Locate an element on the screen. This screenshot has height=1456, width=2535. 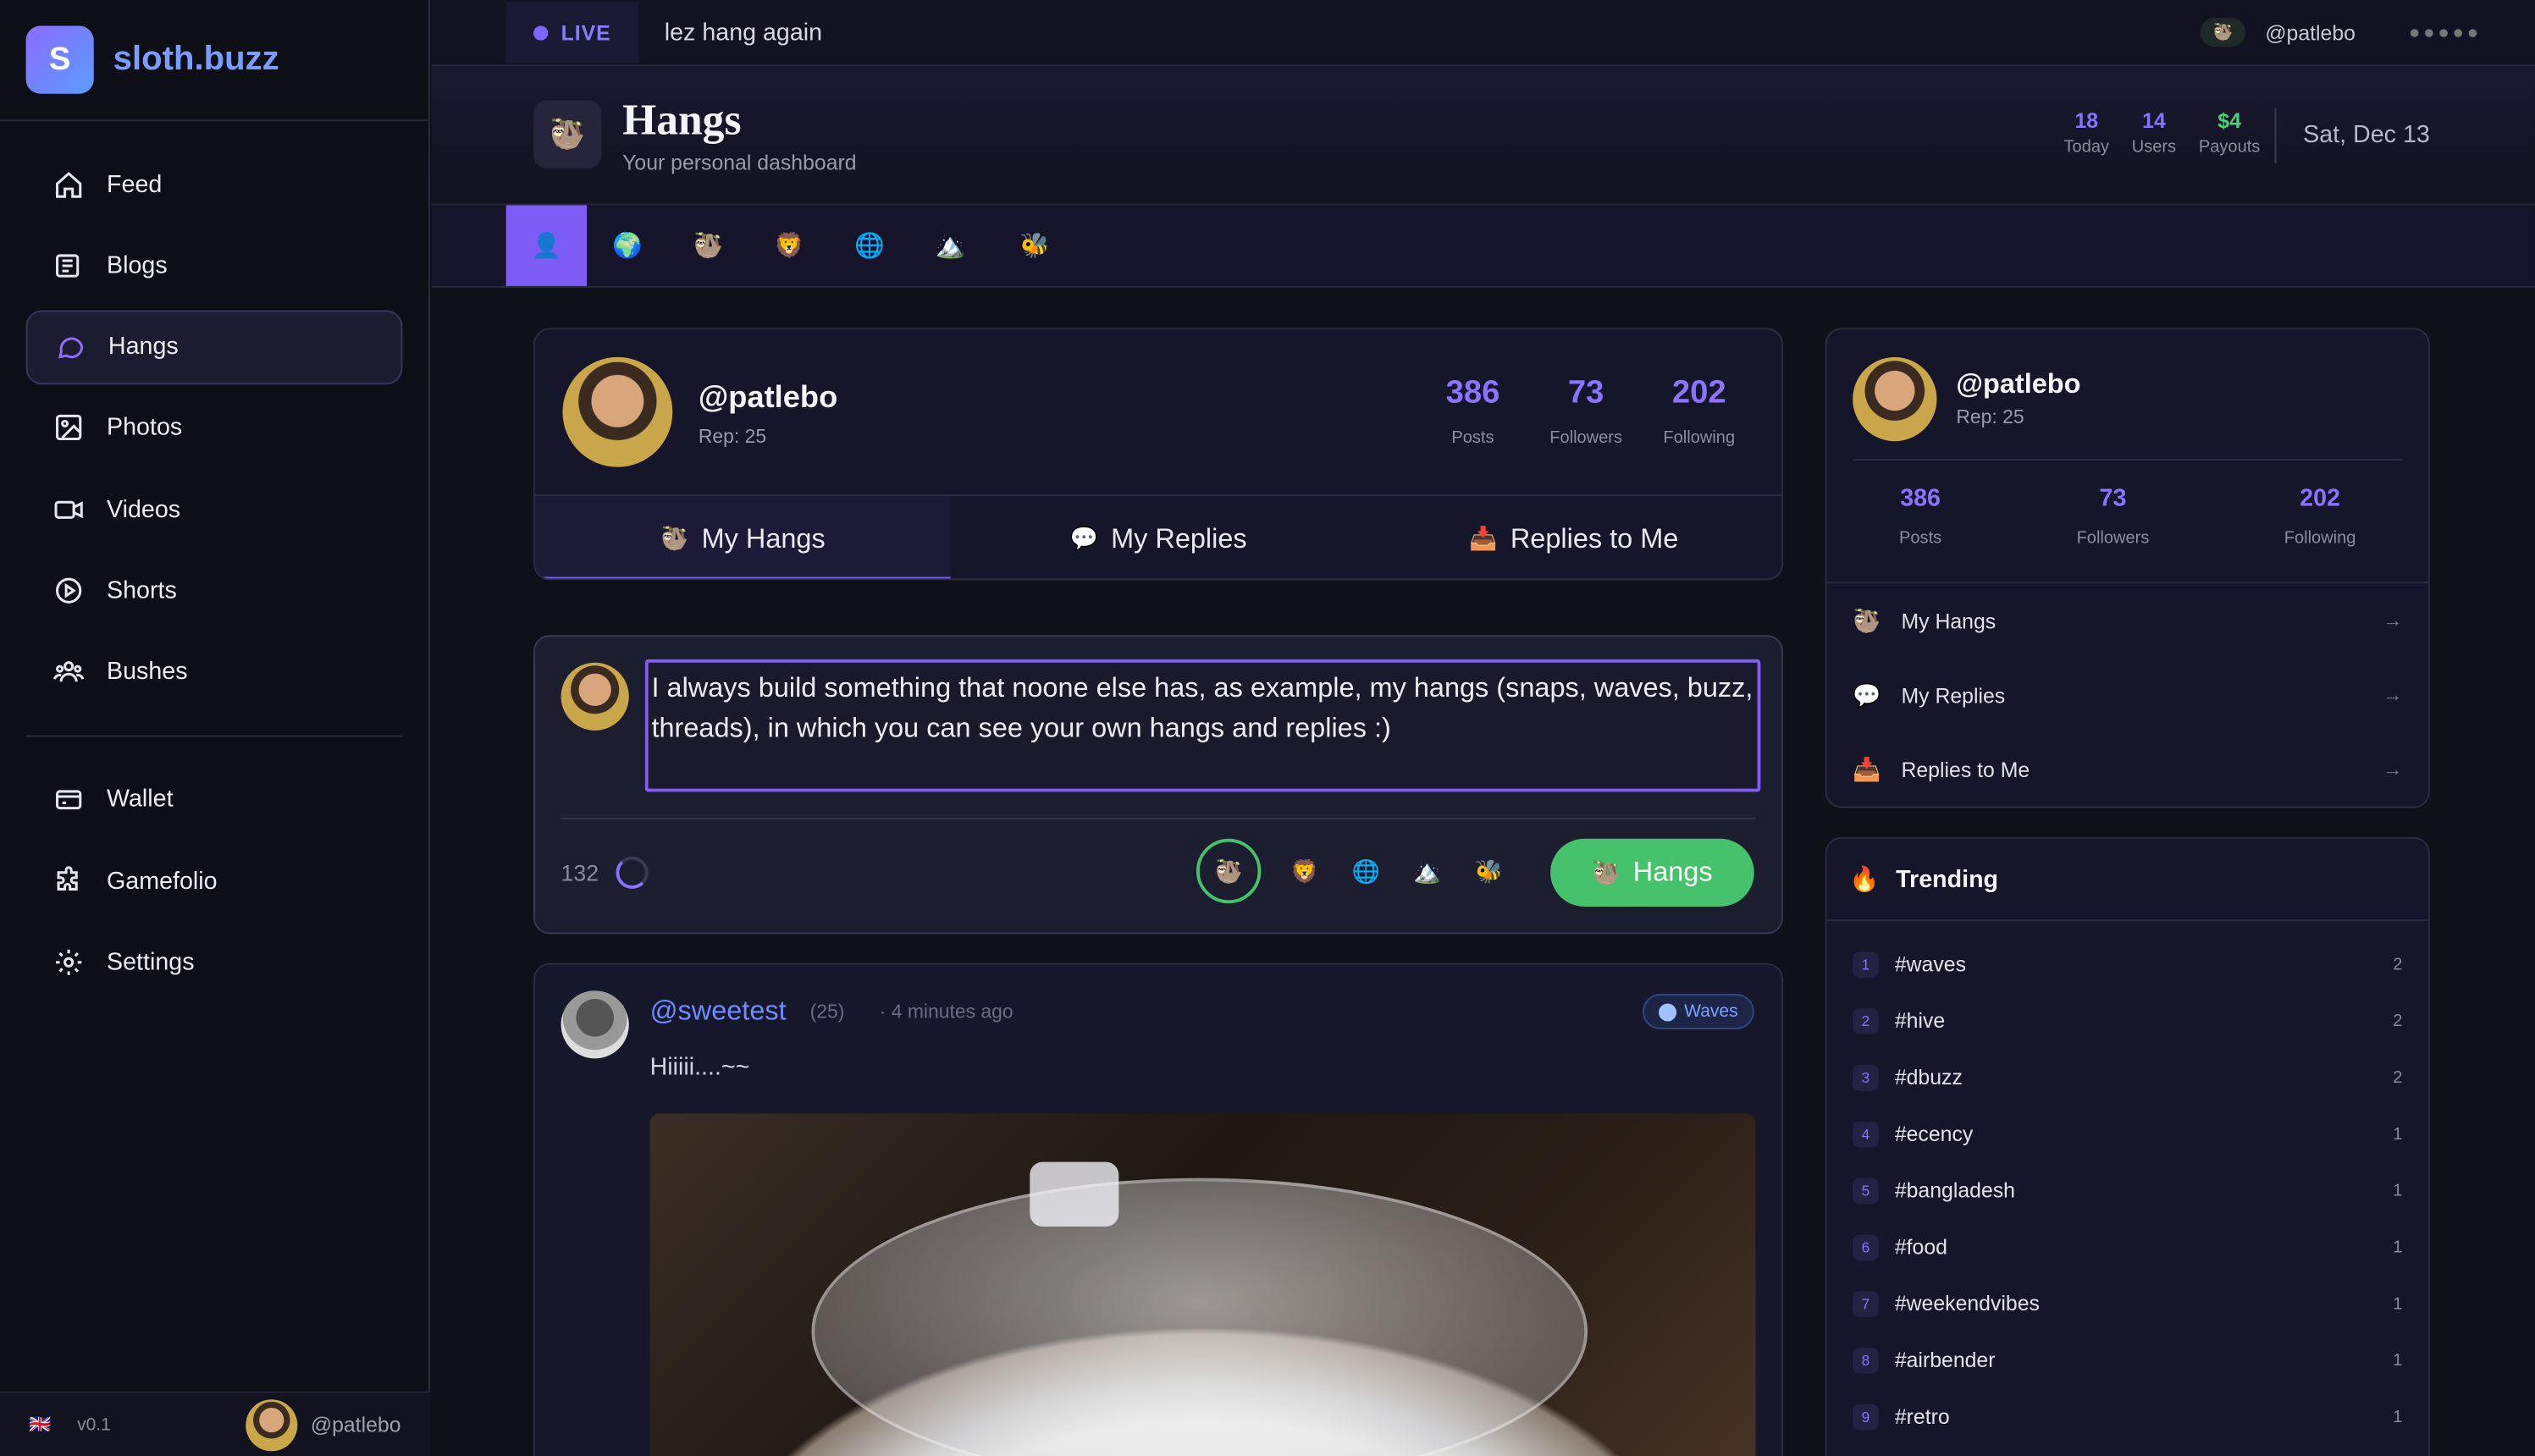
sidebar-item-wallet: Wallet is located at coordinates (214, 800).